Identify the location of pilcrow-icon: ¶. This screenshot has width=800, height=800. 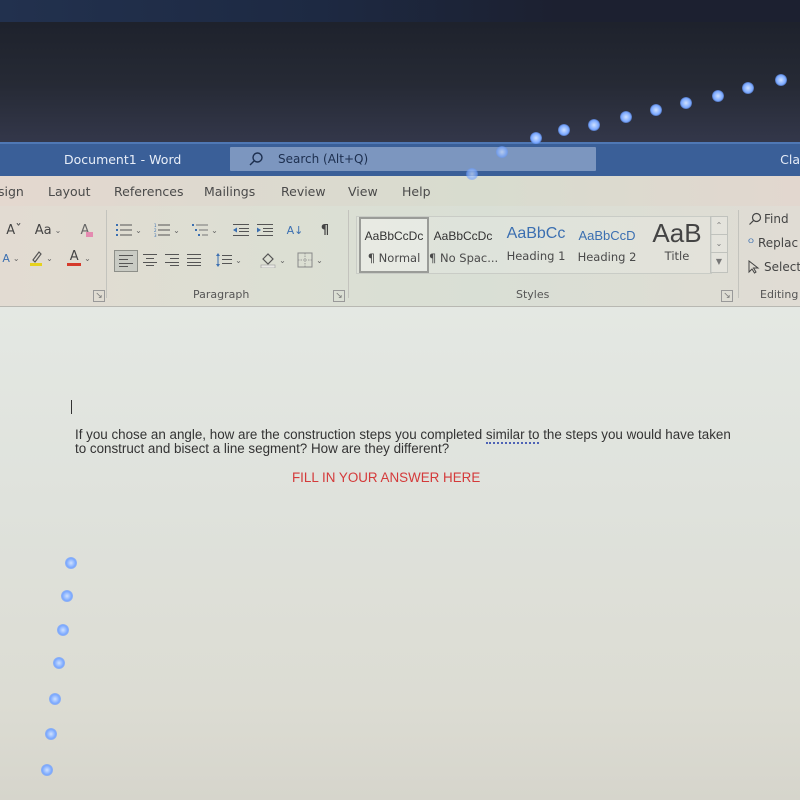
(325, 230).